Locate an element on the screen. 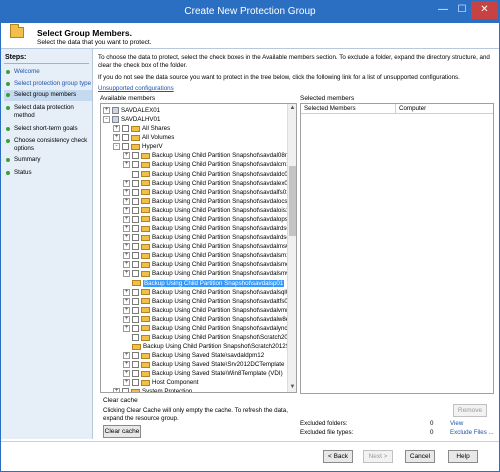 This screenshot has width=500, height=472. step-welcome: Welcome is located at coordinates (49, 72).